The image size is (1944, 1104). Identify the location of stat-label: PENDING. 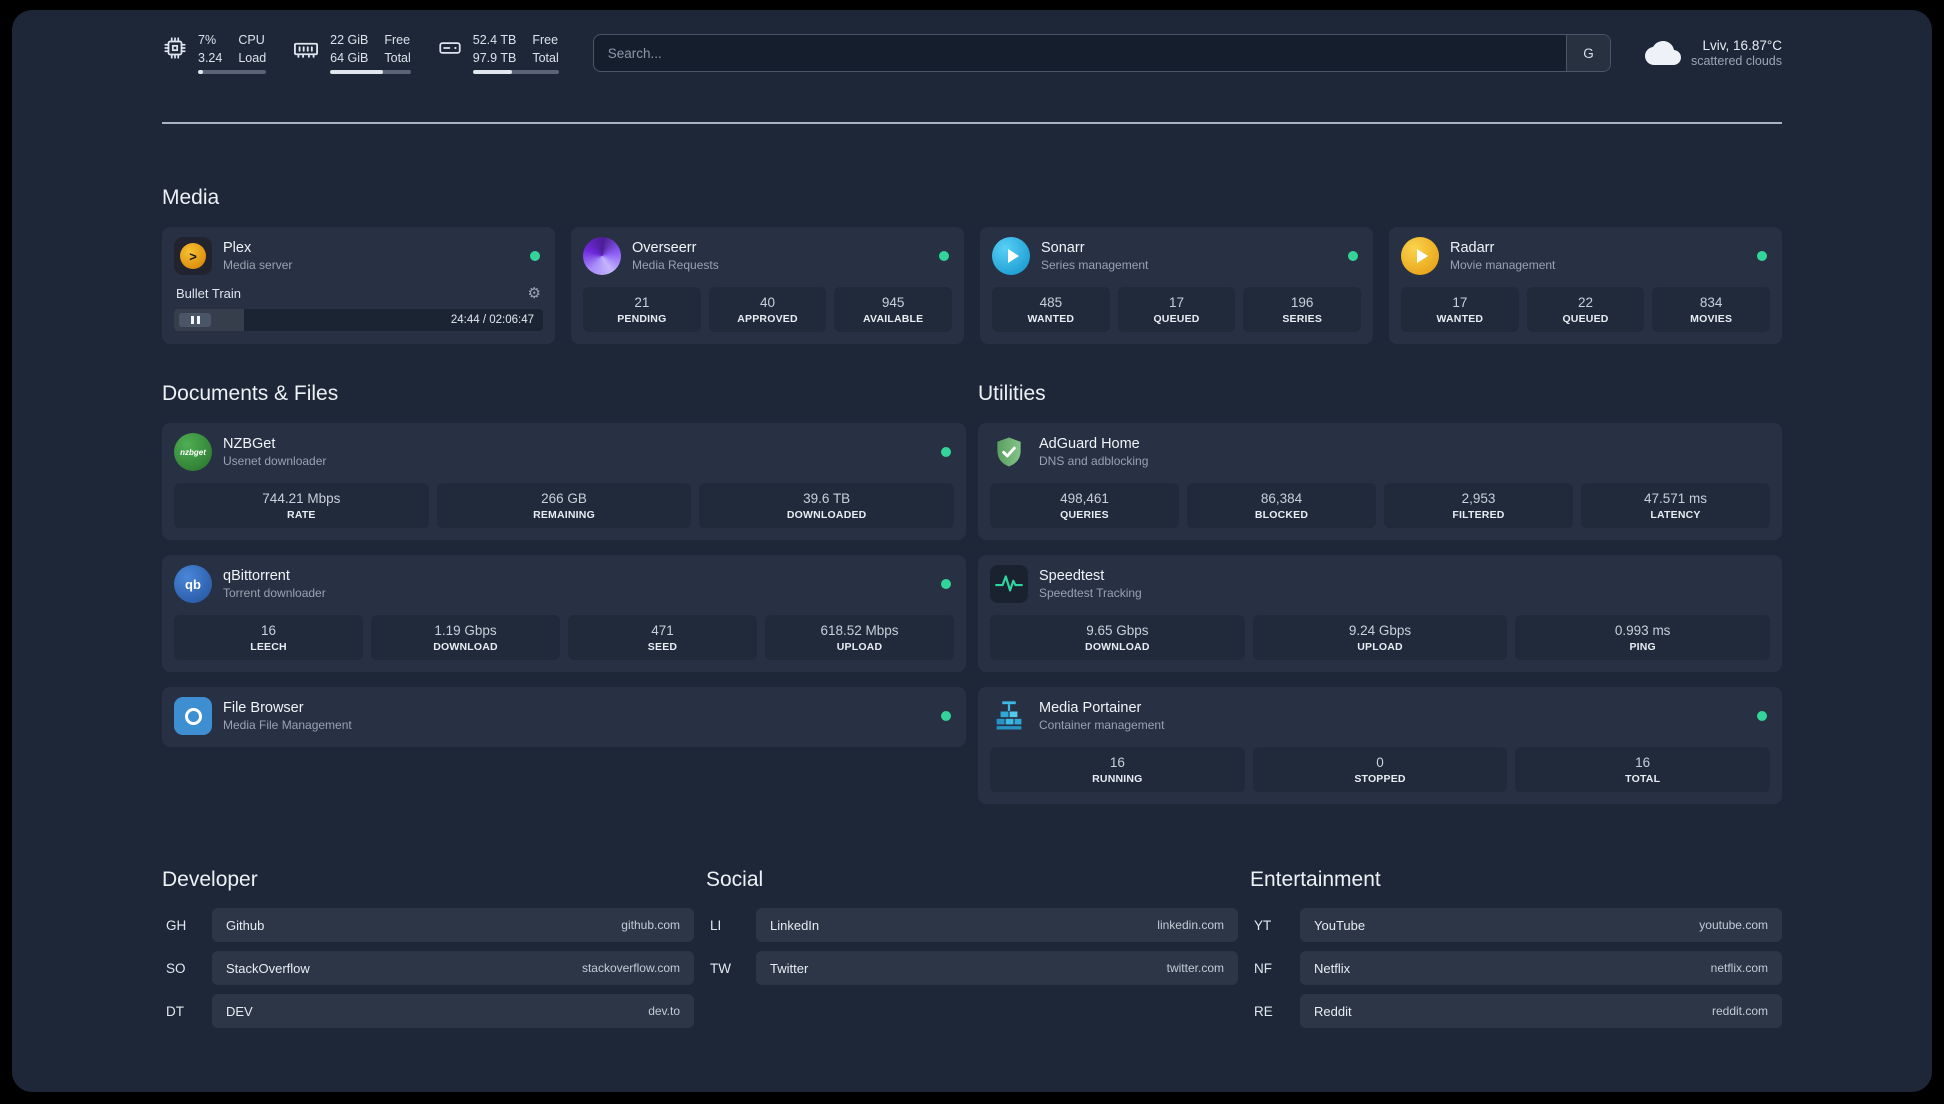
(642, 319).